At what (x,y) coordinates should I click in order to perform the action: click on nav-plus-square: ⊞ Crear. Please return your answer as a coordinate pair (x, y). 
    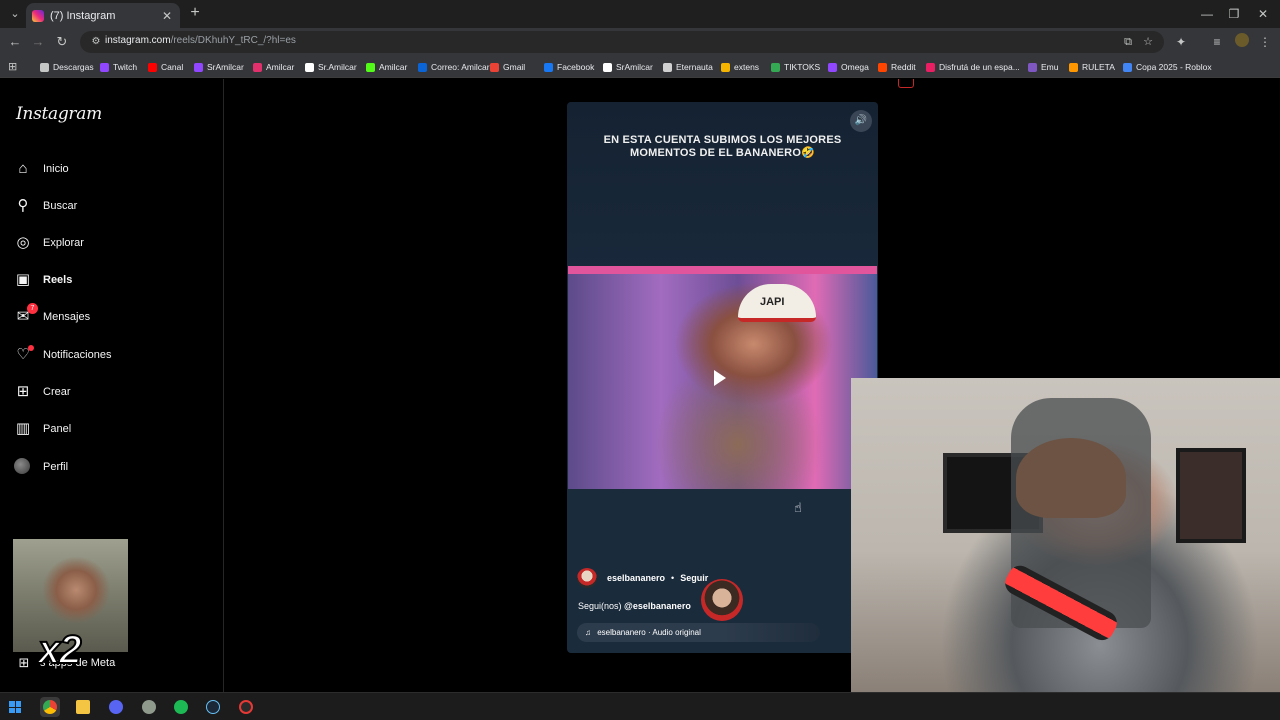
    Looking at the image, I should click on (42, 392).